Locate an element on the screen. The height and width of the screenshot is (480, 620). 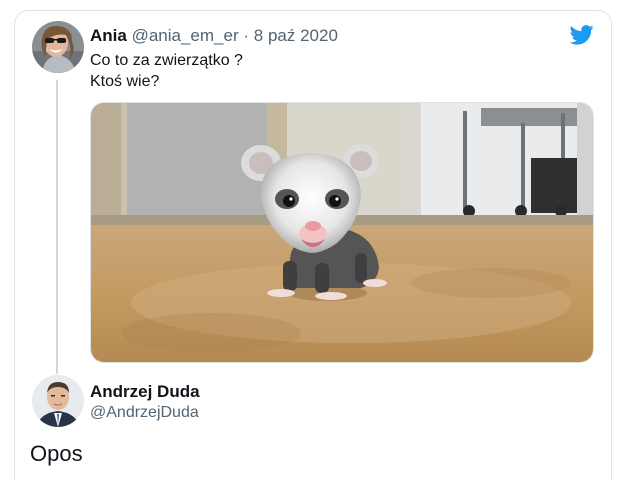
tweet-date: 8 paź 2020 is located at coordinates (296, 35).